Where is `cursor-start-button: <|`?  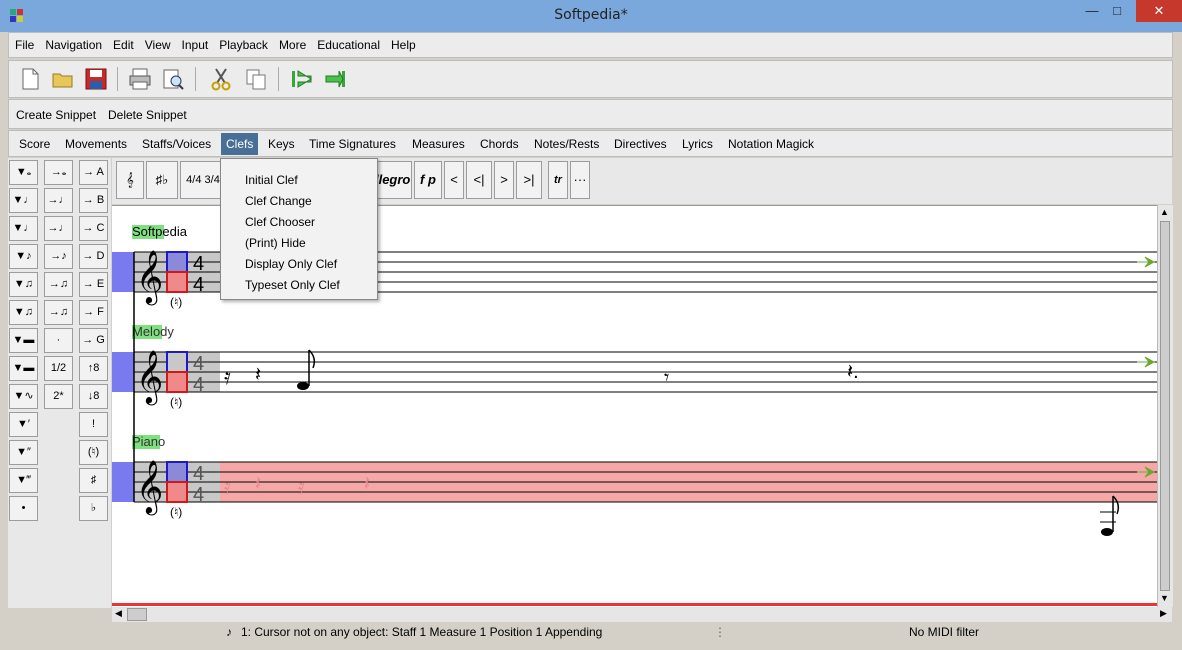 cursor-start-button: <| is located at coordinates (479, 180).